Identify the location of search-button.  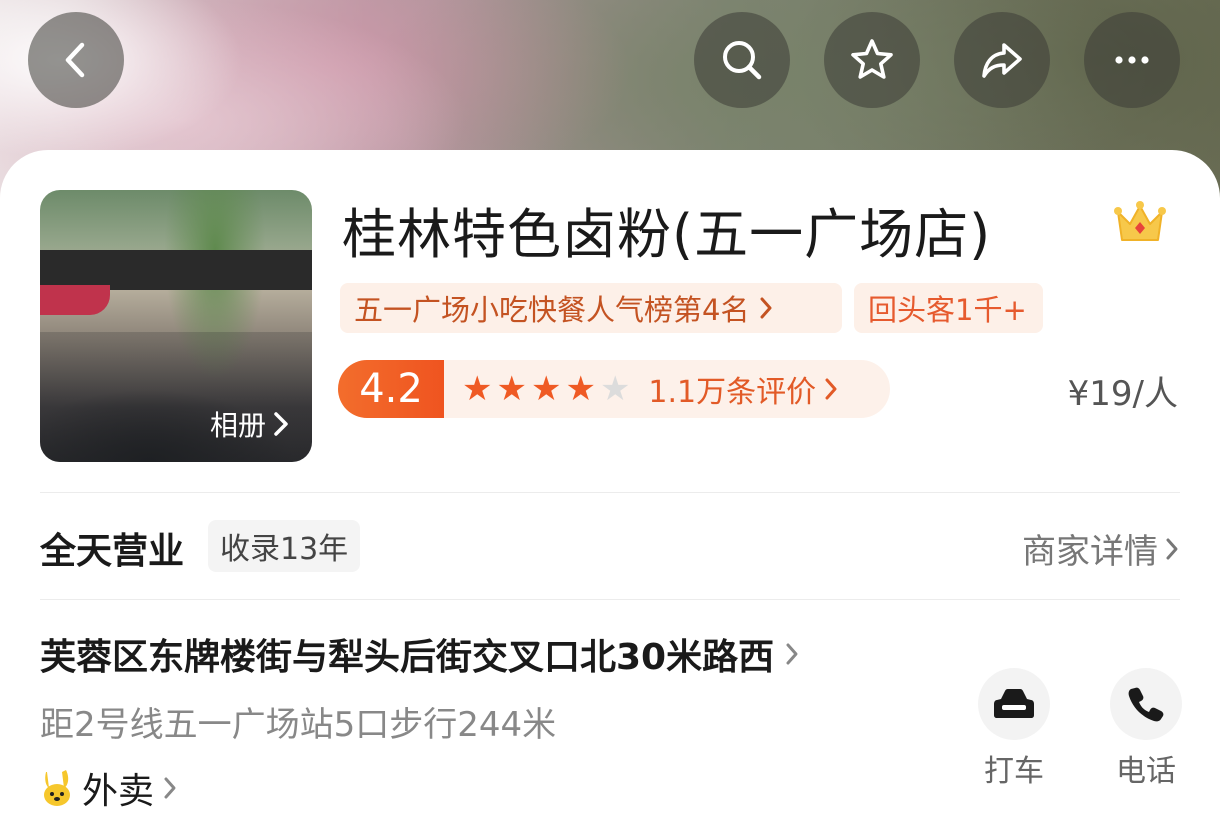
(742, 60).